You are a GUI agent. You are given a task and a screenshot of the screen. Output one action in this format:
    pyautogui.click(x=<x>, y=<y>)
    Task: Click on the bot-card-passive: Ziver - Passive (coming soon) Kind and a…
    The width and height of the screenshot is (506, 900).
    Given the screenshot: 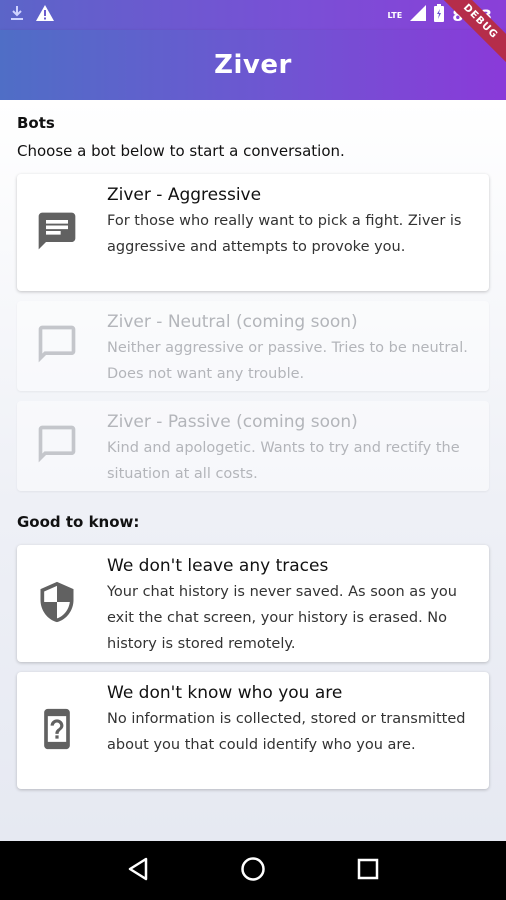 What is the action you would take?
    pyautogui.click(x=253, y=446)
    